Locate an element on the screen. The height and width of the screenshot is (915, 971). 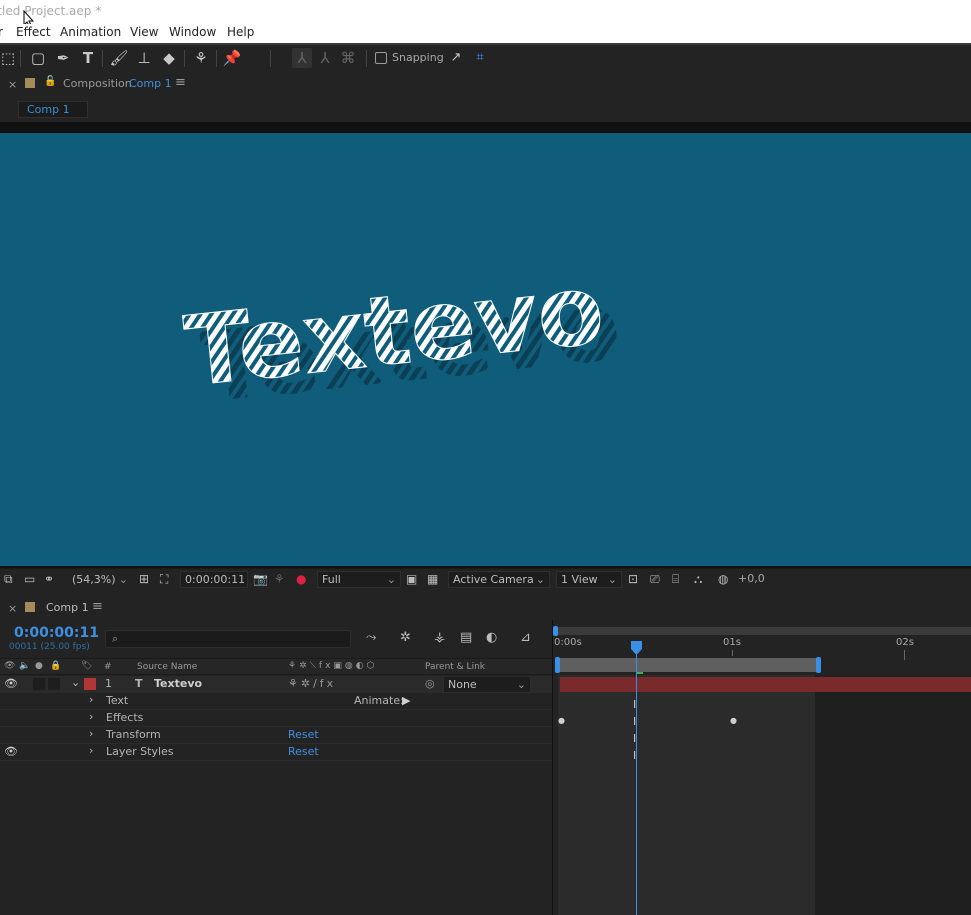
shy-layers-icon: ⚶ is located at coordinates (439, 637).